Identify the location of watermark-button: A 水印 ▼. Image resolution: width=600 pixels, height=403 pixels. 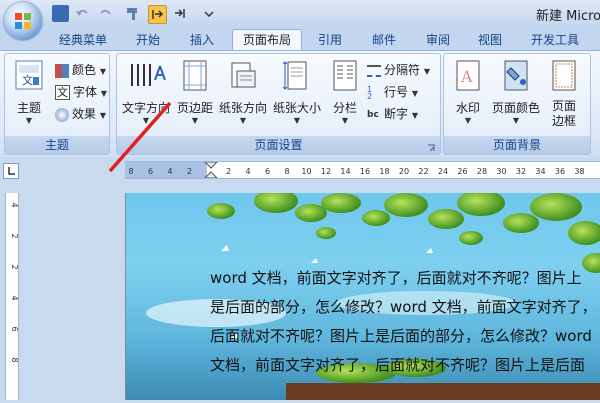
(468, 92).